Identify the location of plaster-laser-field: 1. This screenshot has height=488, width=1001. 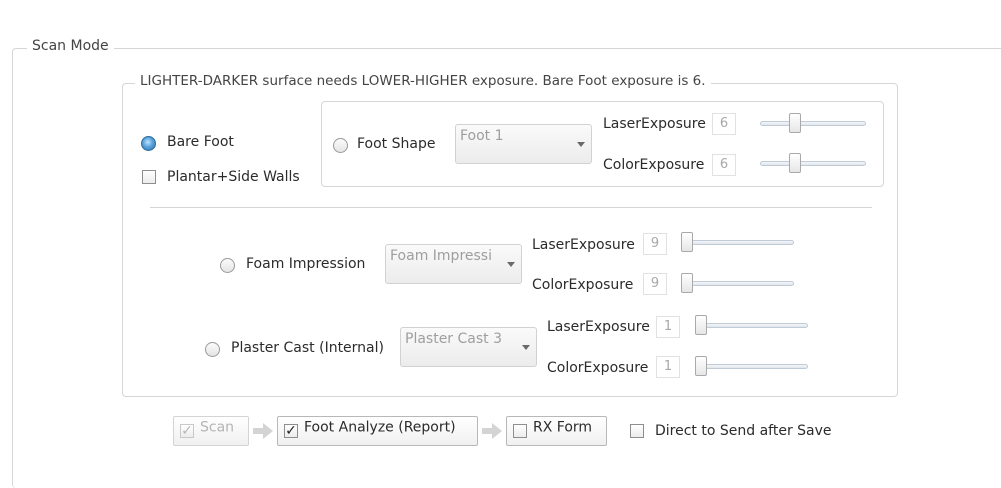
(668, 327).